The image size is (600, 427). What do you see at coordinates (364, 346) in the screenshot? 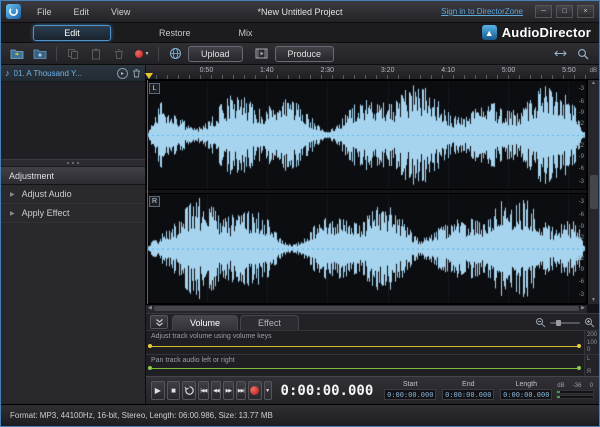
I see `volume-keyframe-line` at bounding box center [364, 346].